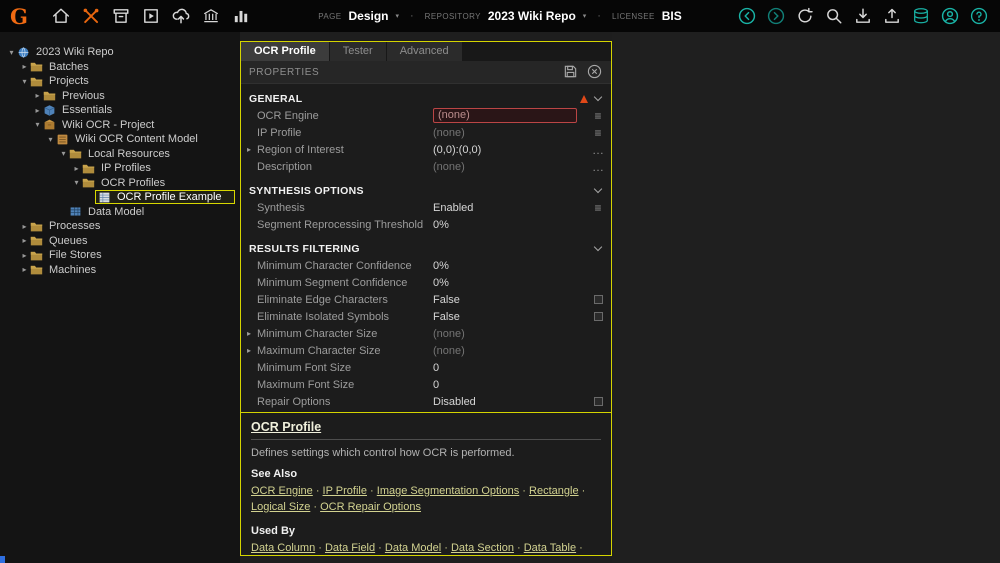 The image size is (1000, 563). What do you see at coordinates (350, 548) in the screenshot?
I see `link-data-field: Data Field` at bounding box center [350, 548].